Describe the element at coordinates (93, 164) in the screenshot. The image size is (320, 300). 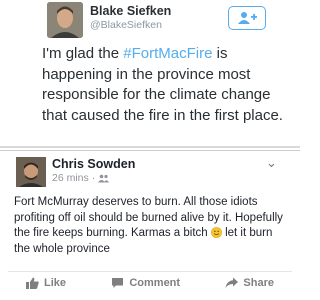
I see `post-author-name: Chris Sowden` at that location.